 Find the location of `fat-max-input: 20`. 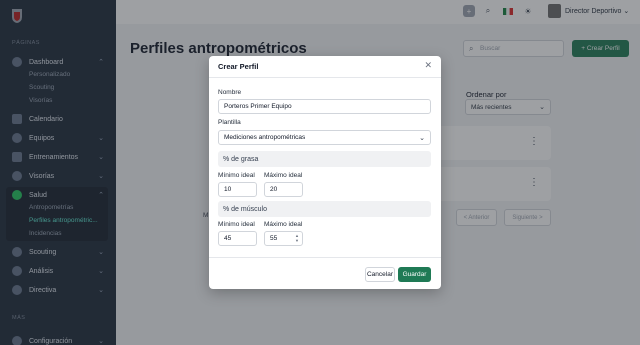

fat-max-input: 20 is located at coordinates (283, 189).